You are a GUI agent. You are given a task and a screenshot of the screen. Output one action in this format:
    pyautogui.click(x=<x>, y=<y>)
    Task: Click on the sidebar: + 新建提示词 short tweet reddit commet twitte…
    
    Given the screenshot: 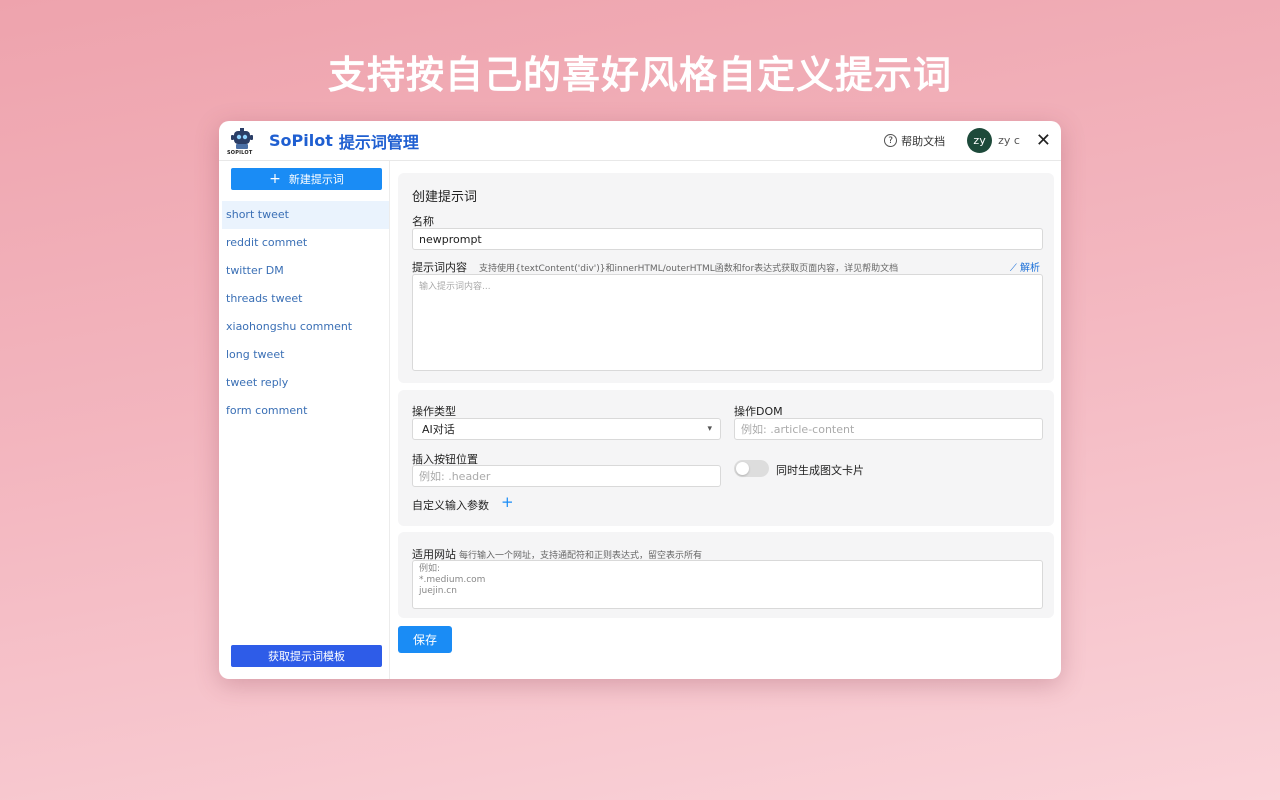 What is the action you would take?
    pyautogui.click(x=304, y=420)
    